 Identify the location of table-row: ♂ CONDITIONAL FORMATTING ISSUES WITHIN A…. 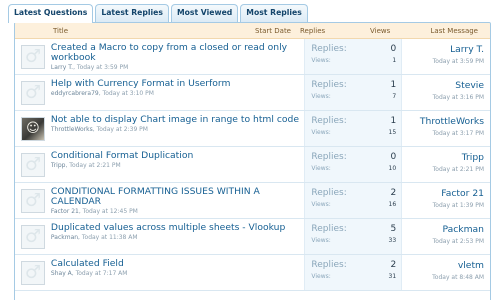
(252, 201).